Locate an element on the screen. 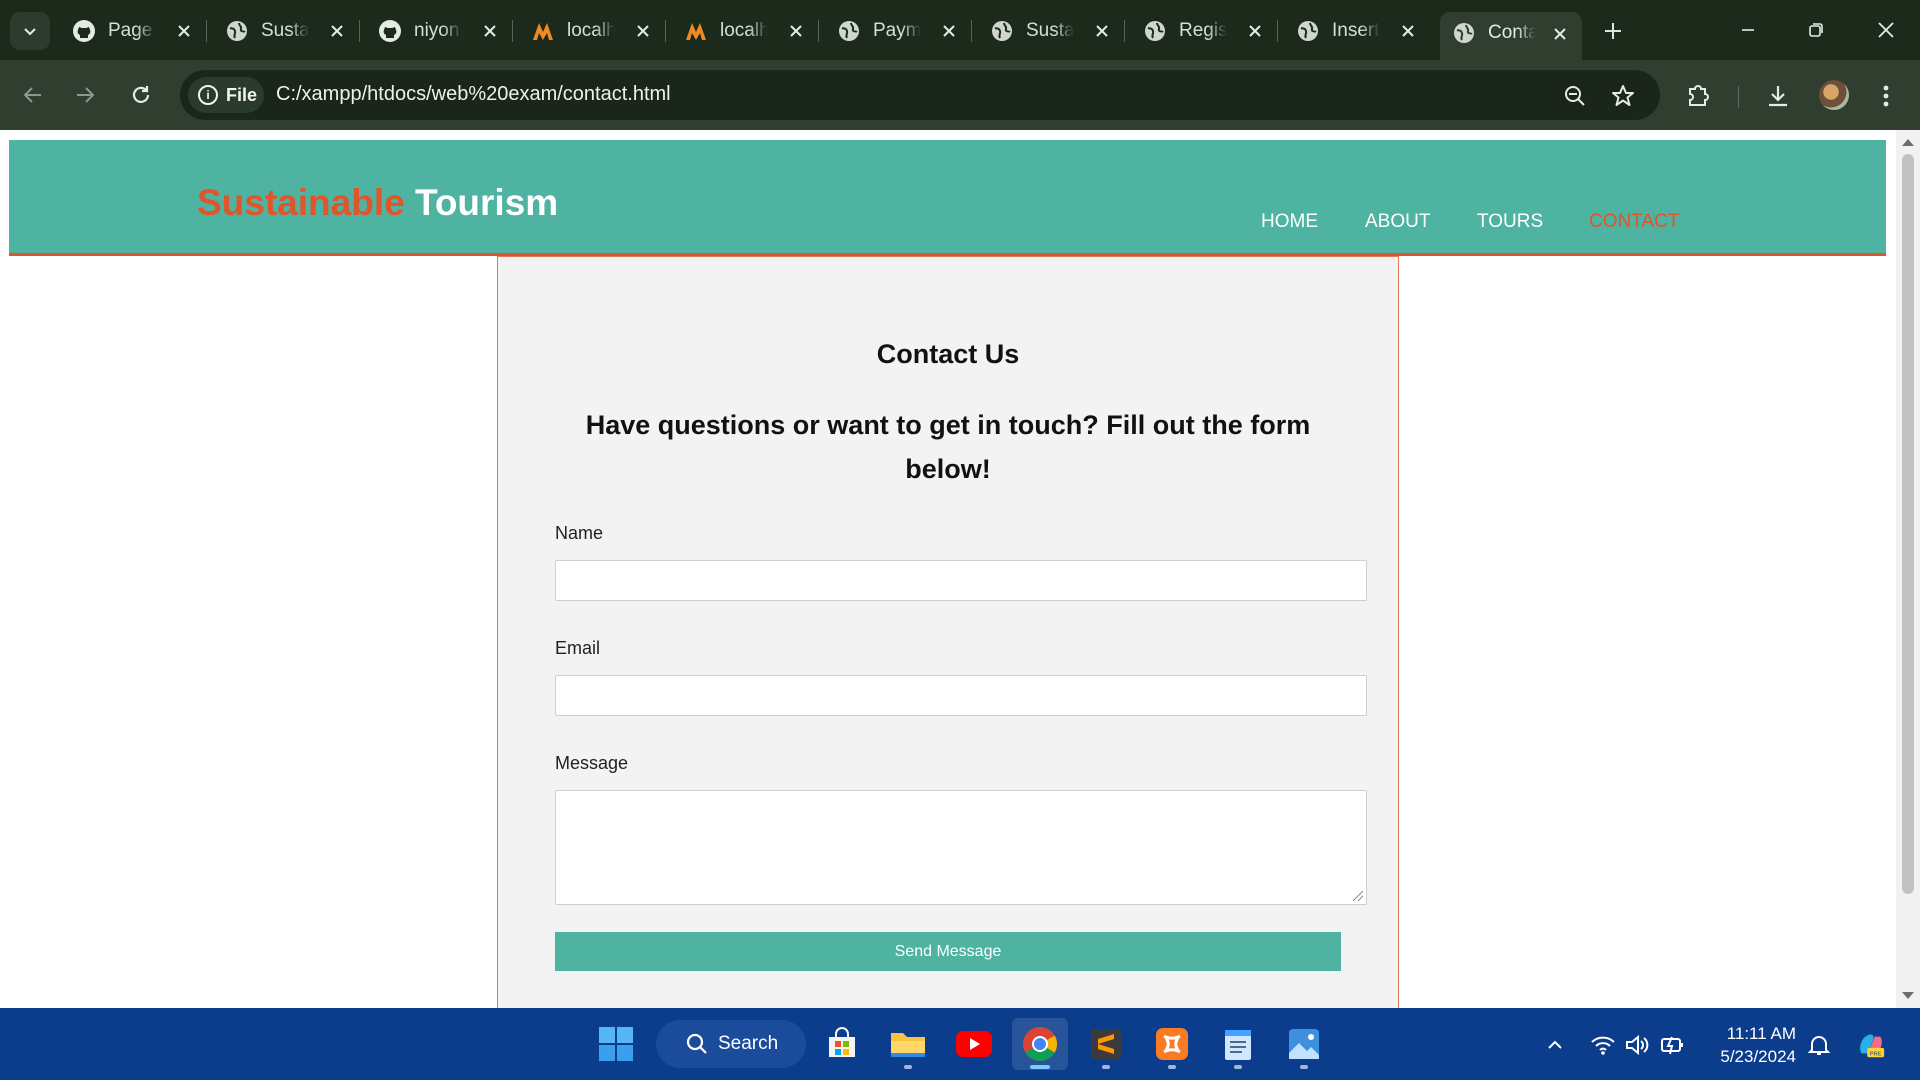  new-tab-button is located at coordinates (1613, 31).